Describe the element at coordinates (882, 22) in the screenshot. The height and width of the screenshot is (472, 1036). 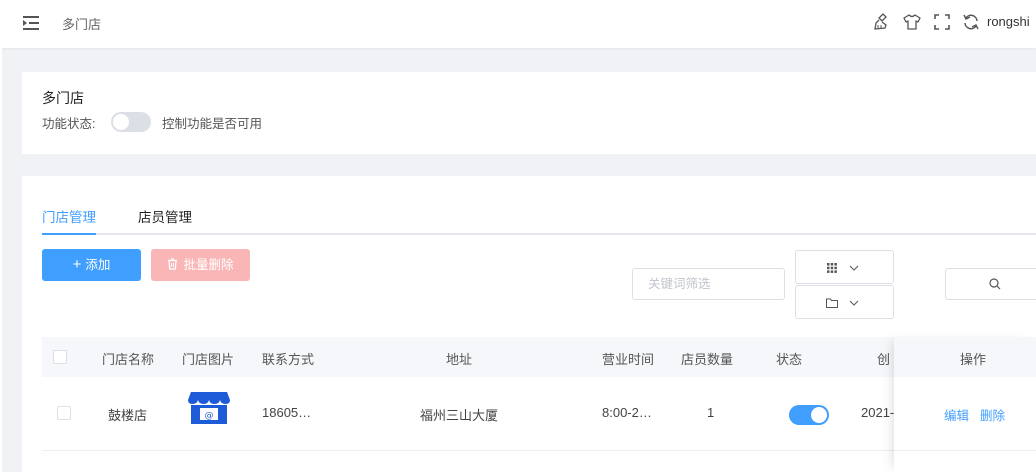
I see `clear-cache-brush-icon` at that location.